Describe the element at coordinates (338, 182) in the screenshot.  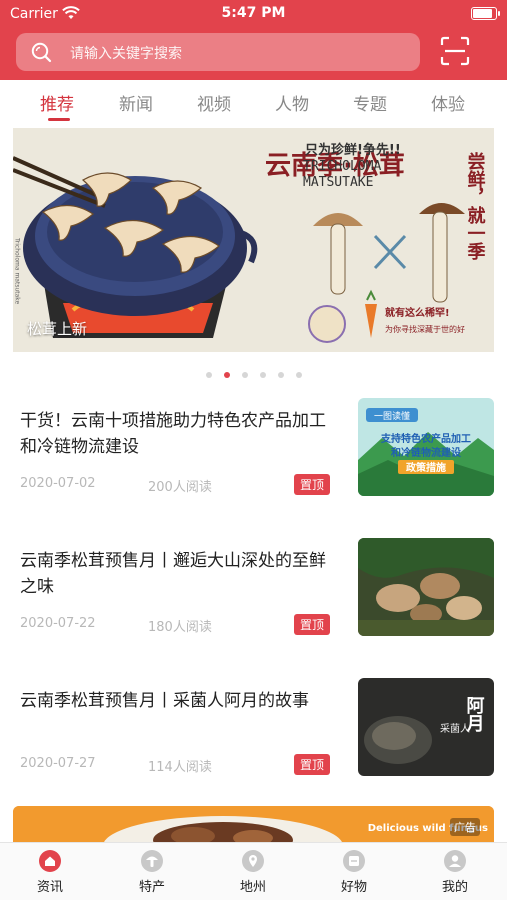
I see `banner-text-latin-2: MATSUTAKE` at that location.